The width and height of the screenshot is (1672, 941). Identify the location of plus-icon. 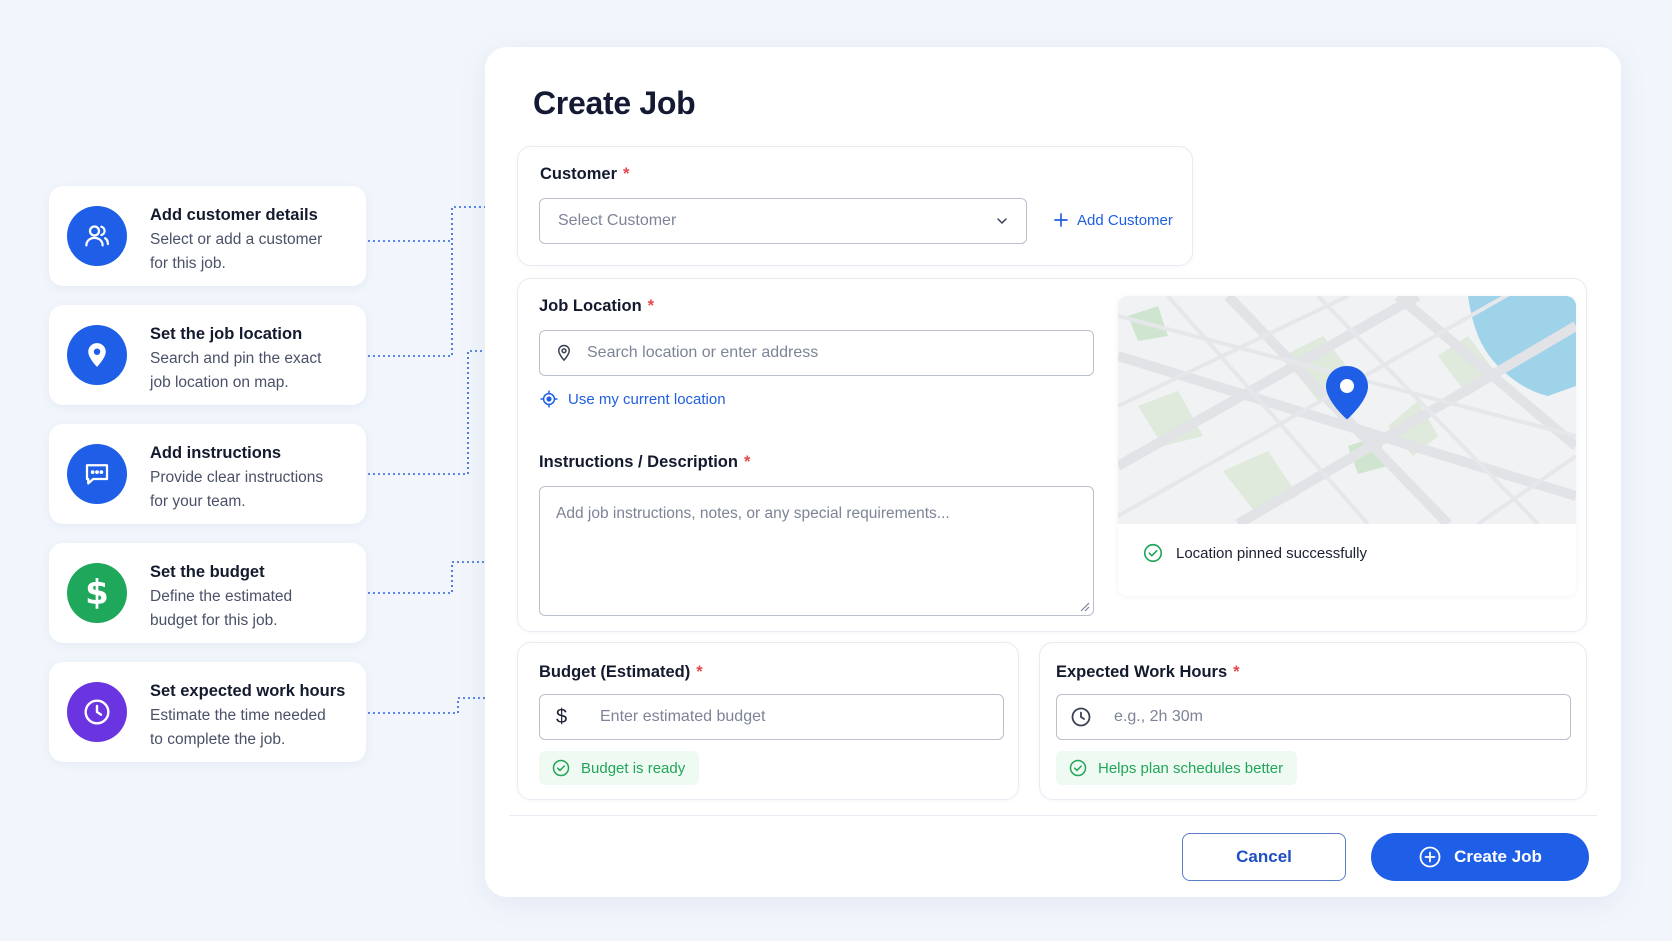
(1061, 220).